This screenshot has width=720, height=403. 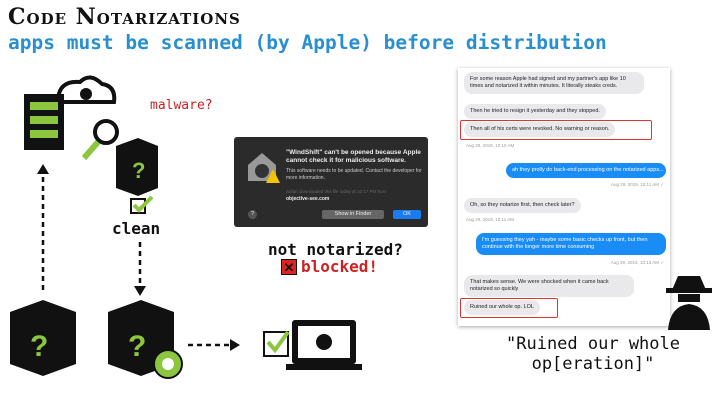 I want to click on dialog-domain: objective-see.com, so click(x=308, y=199).